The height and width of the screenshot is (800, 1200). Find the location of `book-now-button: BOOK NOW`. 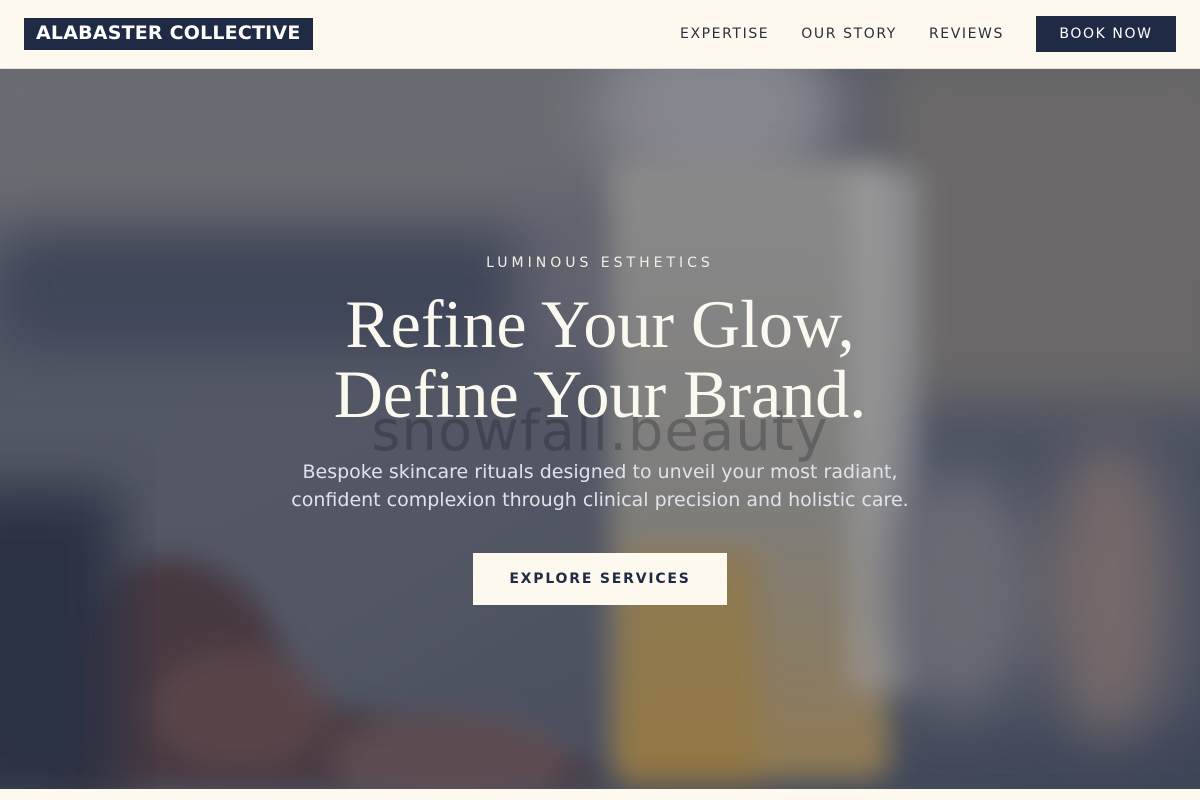

book-now-button: BOOK NOW is located at coordinates (1106, 34).